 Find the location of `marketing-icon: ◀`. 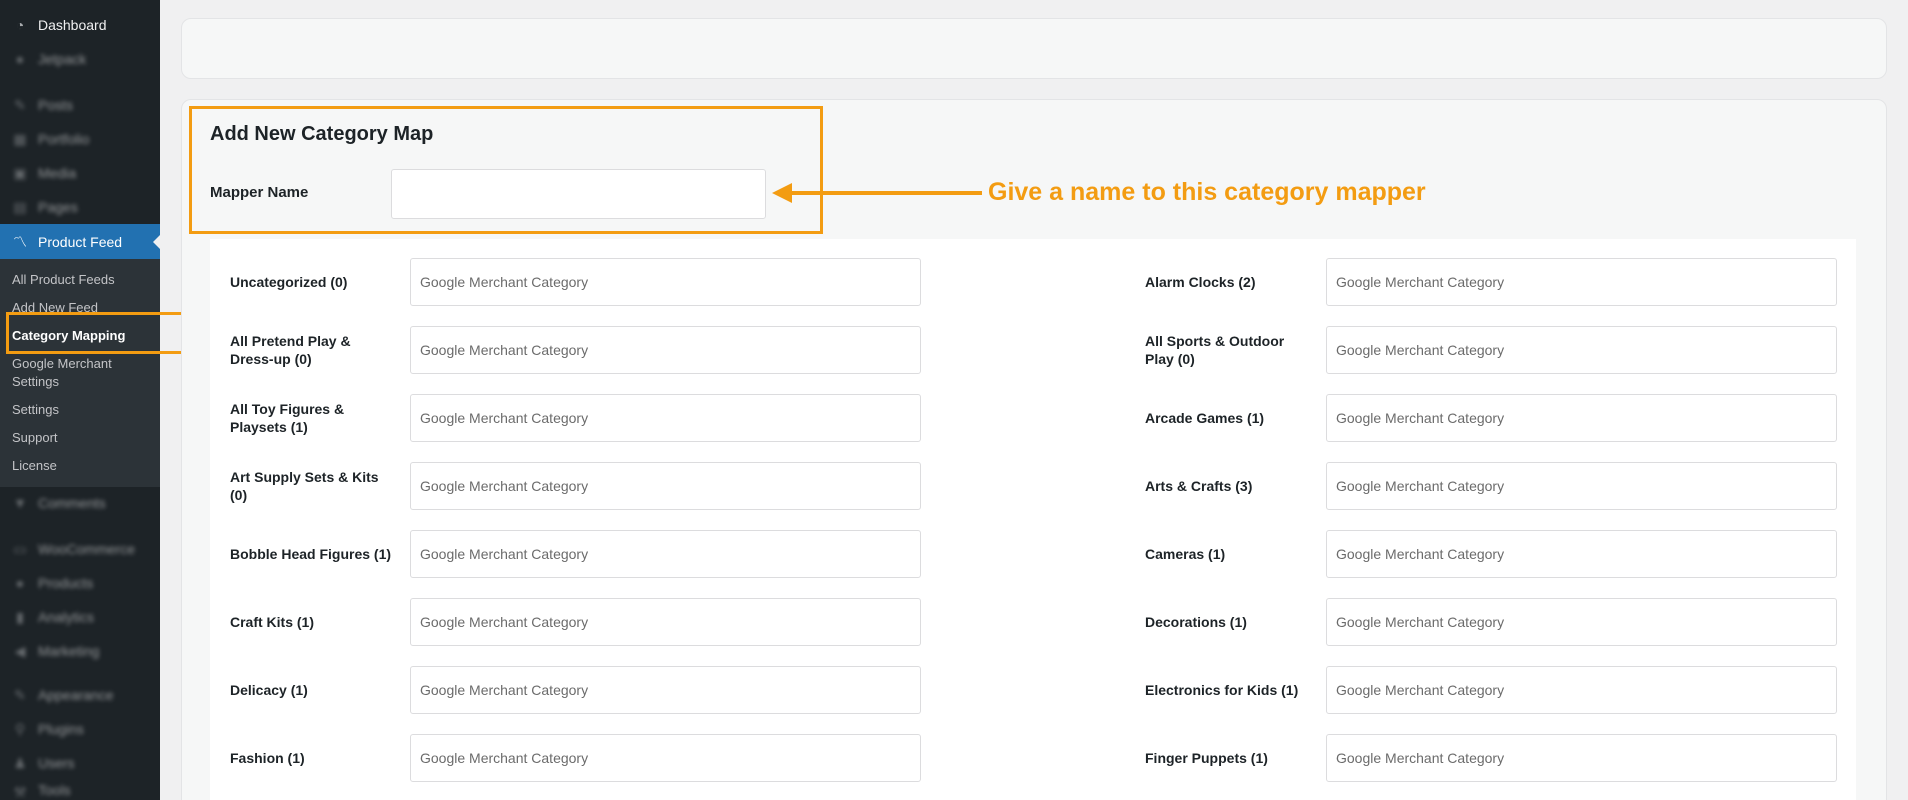

marketing-icon: ◀ is located at coordinates (20, 650).